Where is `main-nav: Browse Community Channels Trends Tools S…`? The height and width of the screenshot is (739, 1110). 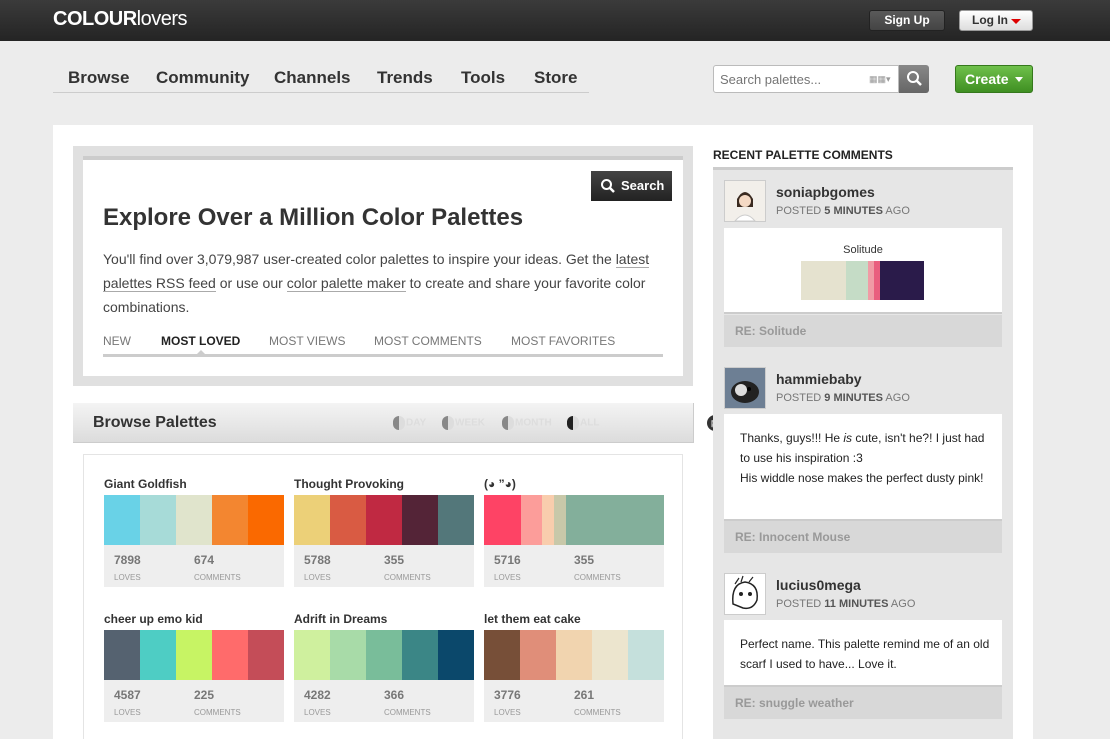
main-nav: Browse Community Channels Trends Tools S… is located at coordinates (321, 78).